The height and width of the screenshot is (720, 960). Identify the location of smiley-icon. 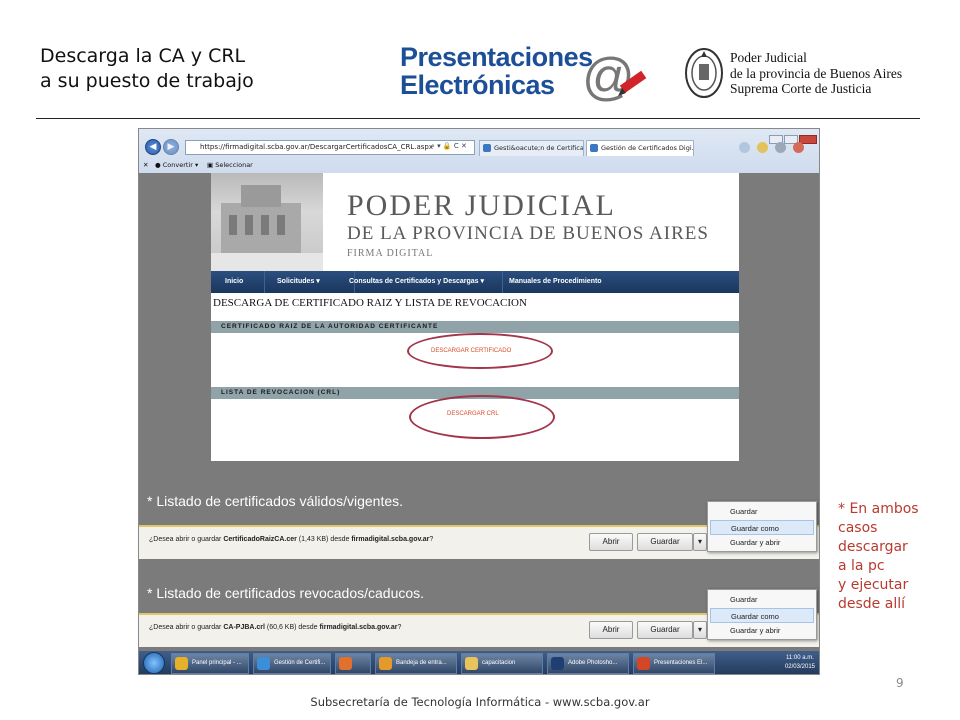
(798, 147).